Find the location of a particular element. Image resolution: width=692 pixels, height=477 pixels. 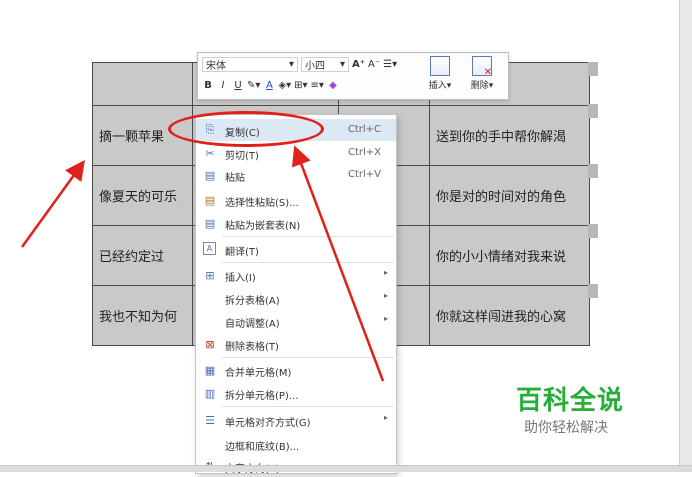

annotation-arrow-left is located at coordinates (52, 203).